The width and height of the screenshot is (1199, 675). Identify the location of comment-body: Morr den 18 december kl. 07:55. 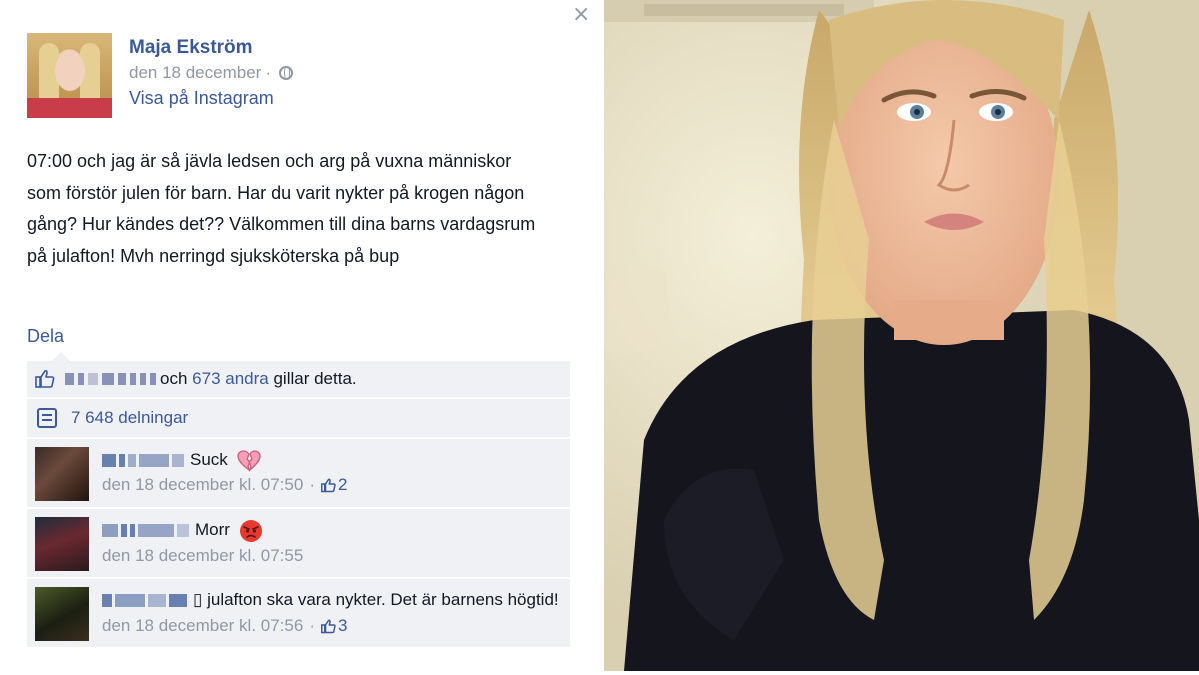
(336, 544).